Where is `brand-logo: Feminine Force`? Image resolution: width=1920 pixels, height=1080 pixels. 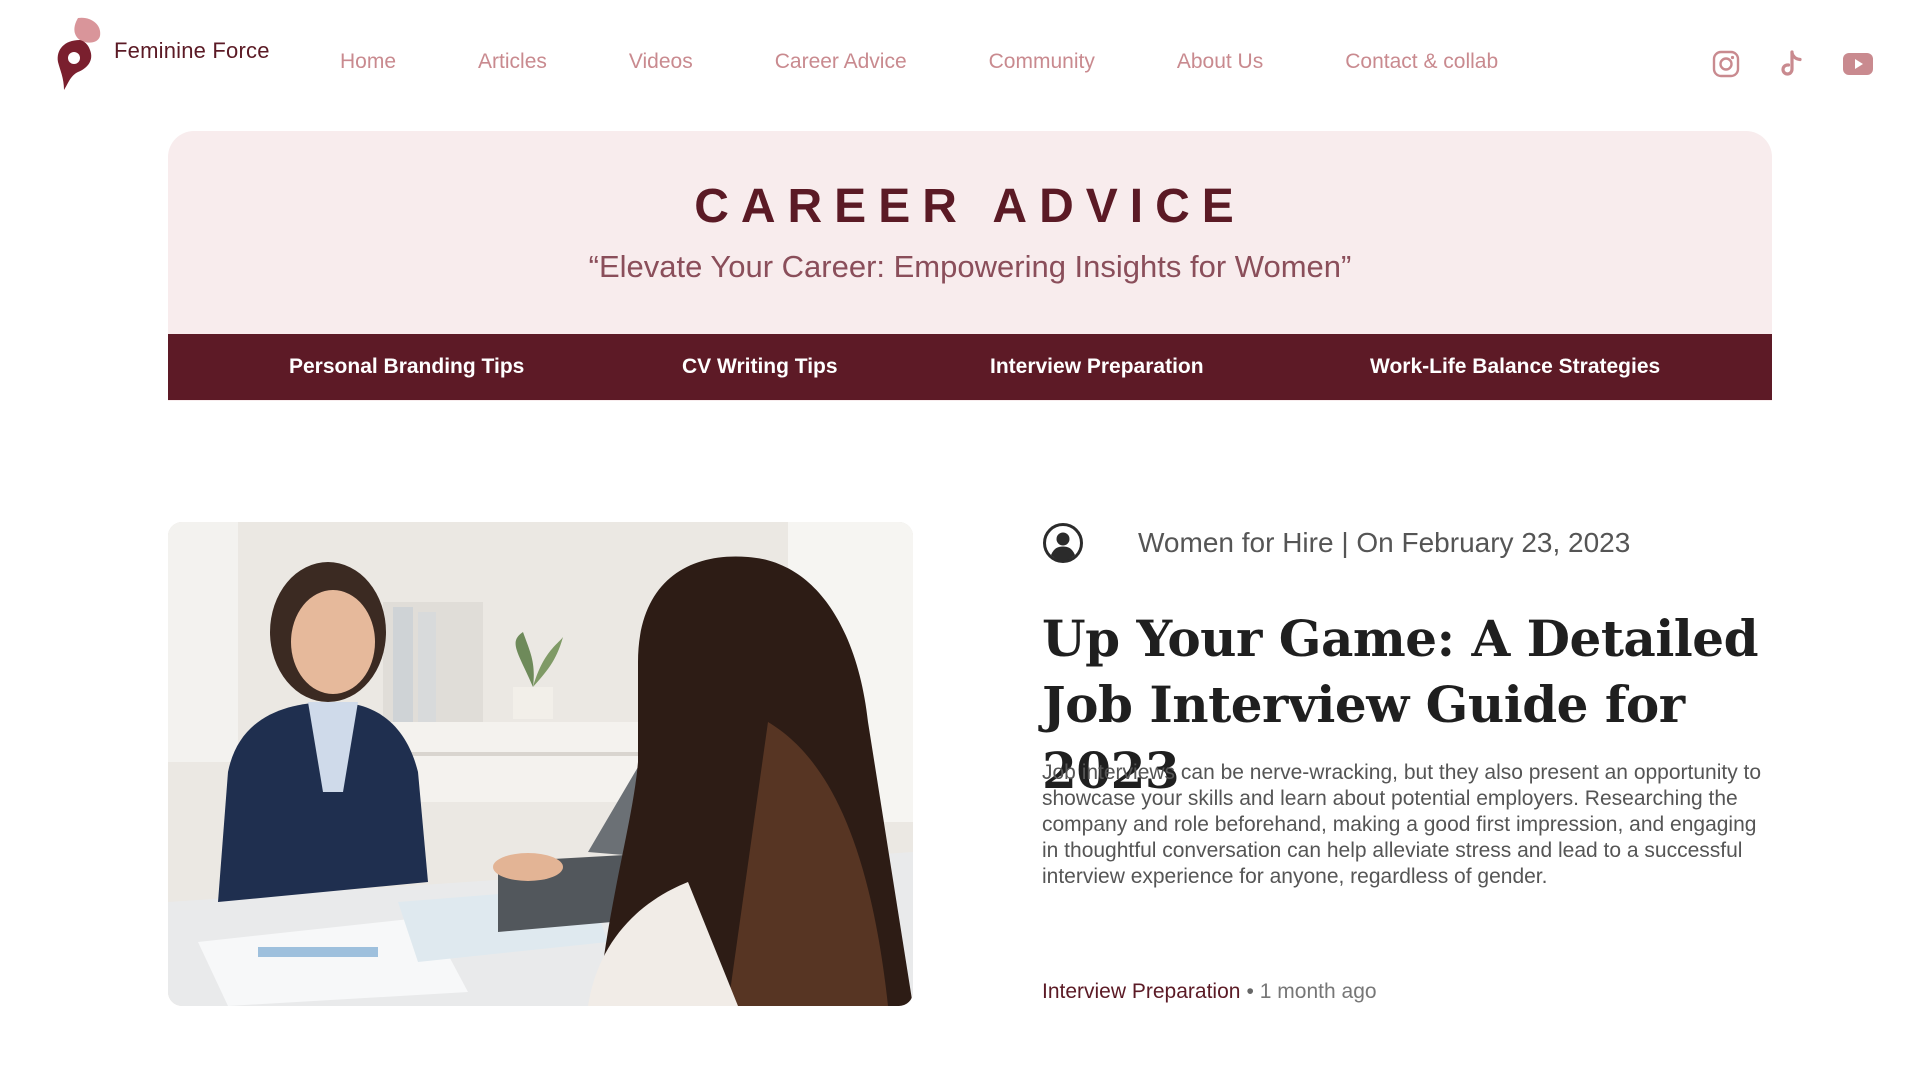 brand-logo: Feminine Force is located at coordinates (160, 54).